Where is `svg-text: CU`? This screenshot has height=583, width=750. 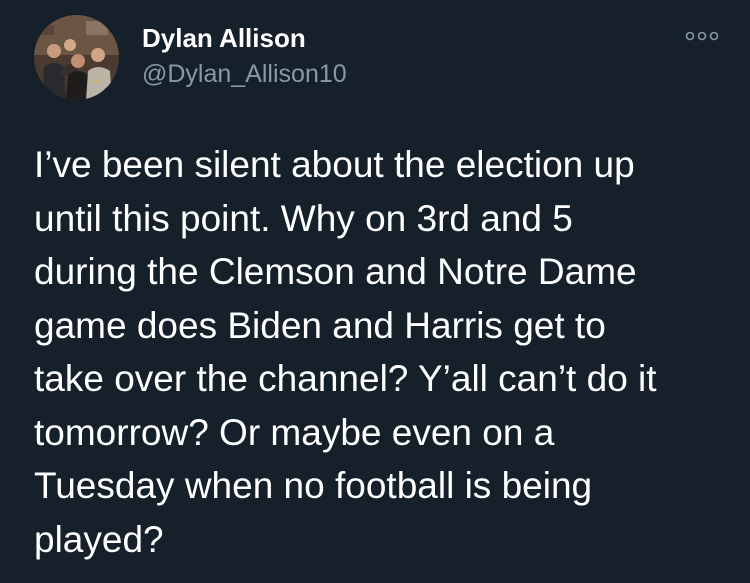
svg-text: CU is located at coordinates (95, 82).